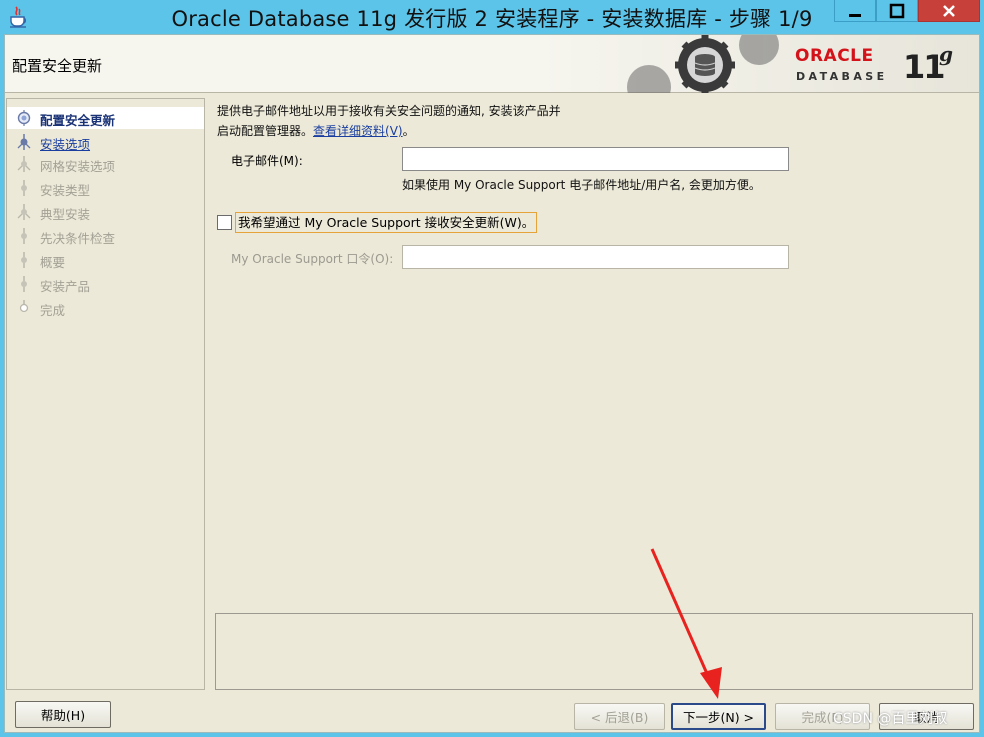  Describe the element at coordinates (855, 11) in the screenshot. I see `minimize-button` at that location.